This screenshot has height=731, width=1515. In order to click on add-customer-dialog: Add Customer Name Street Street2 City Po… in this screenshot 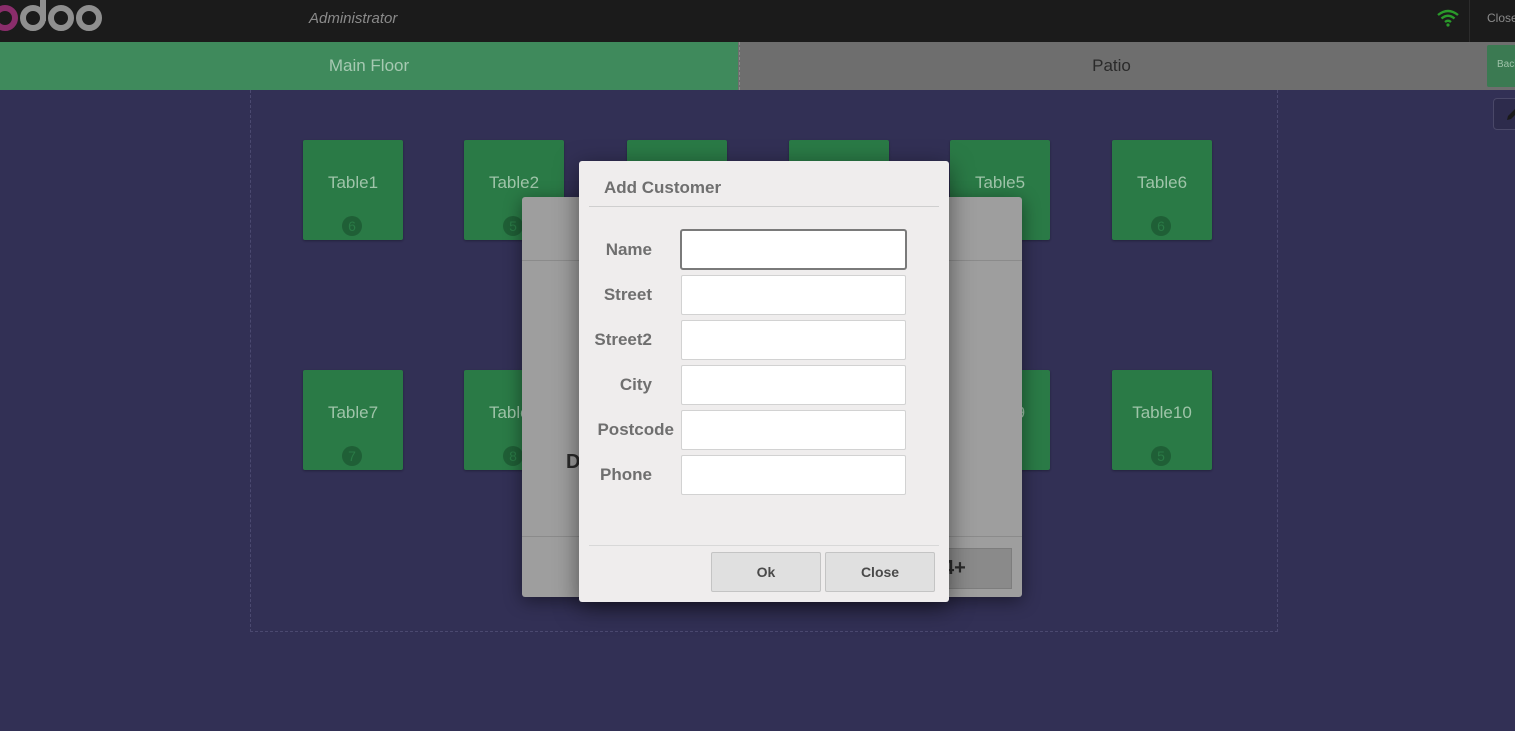, I will do `click(764, 381)`.